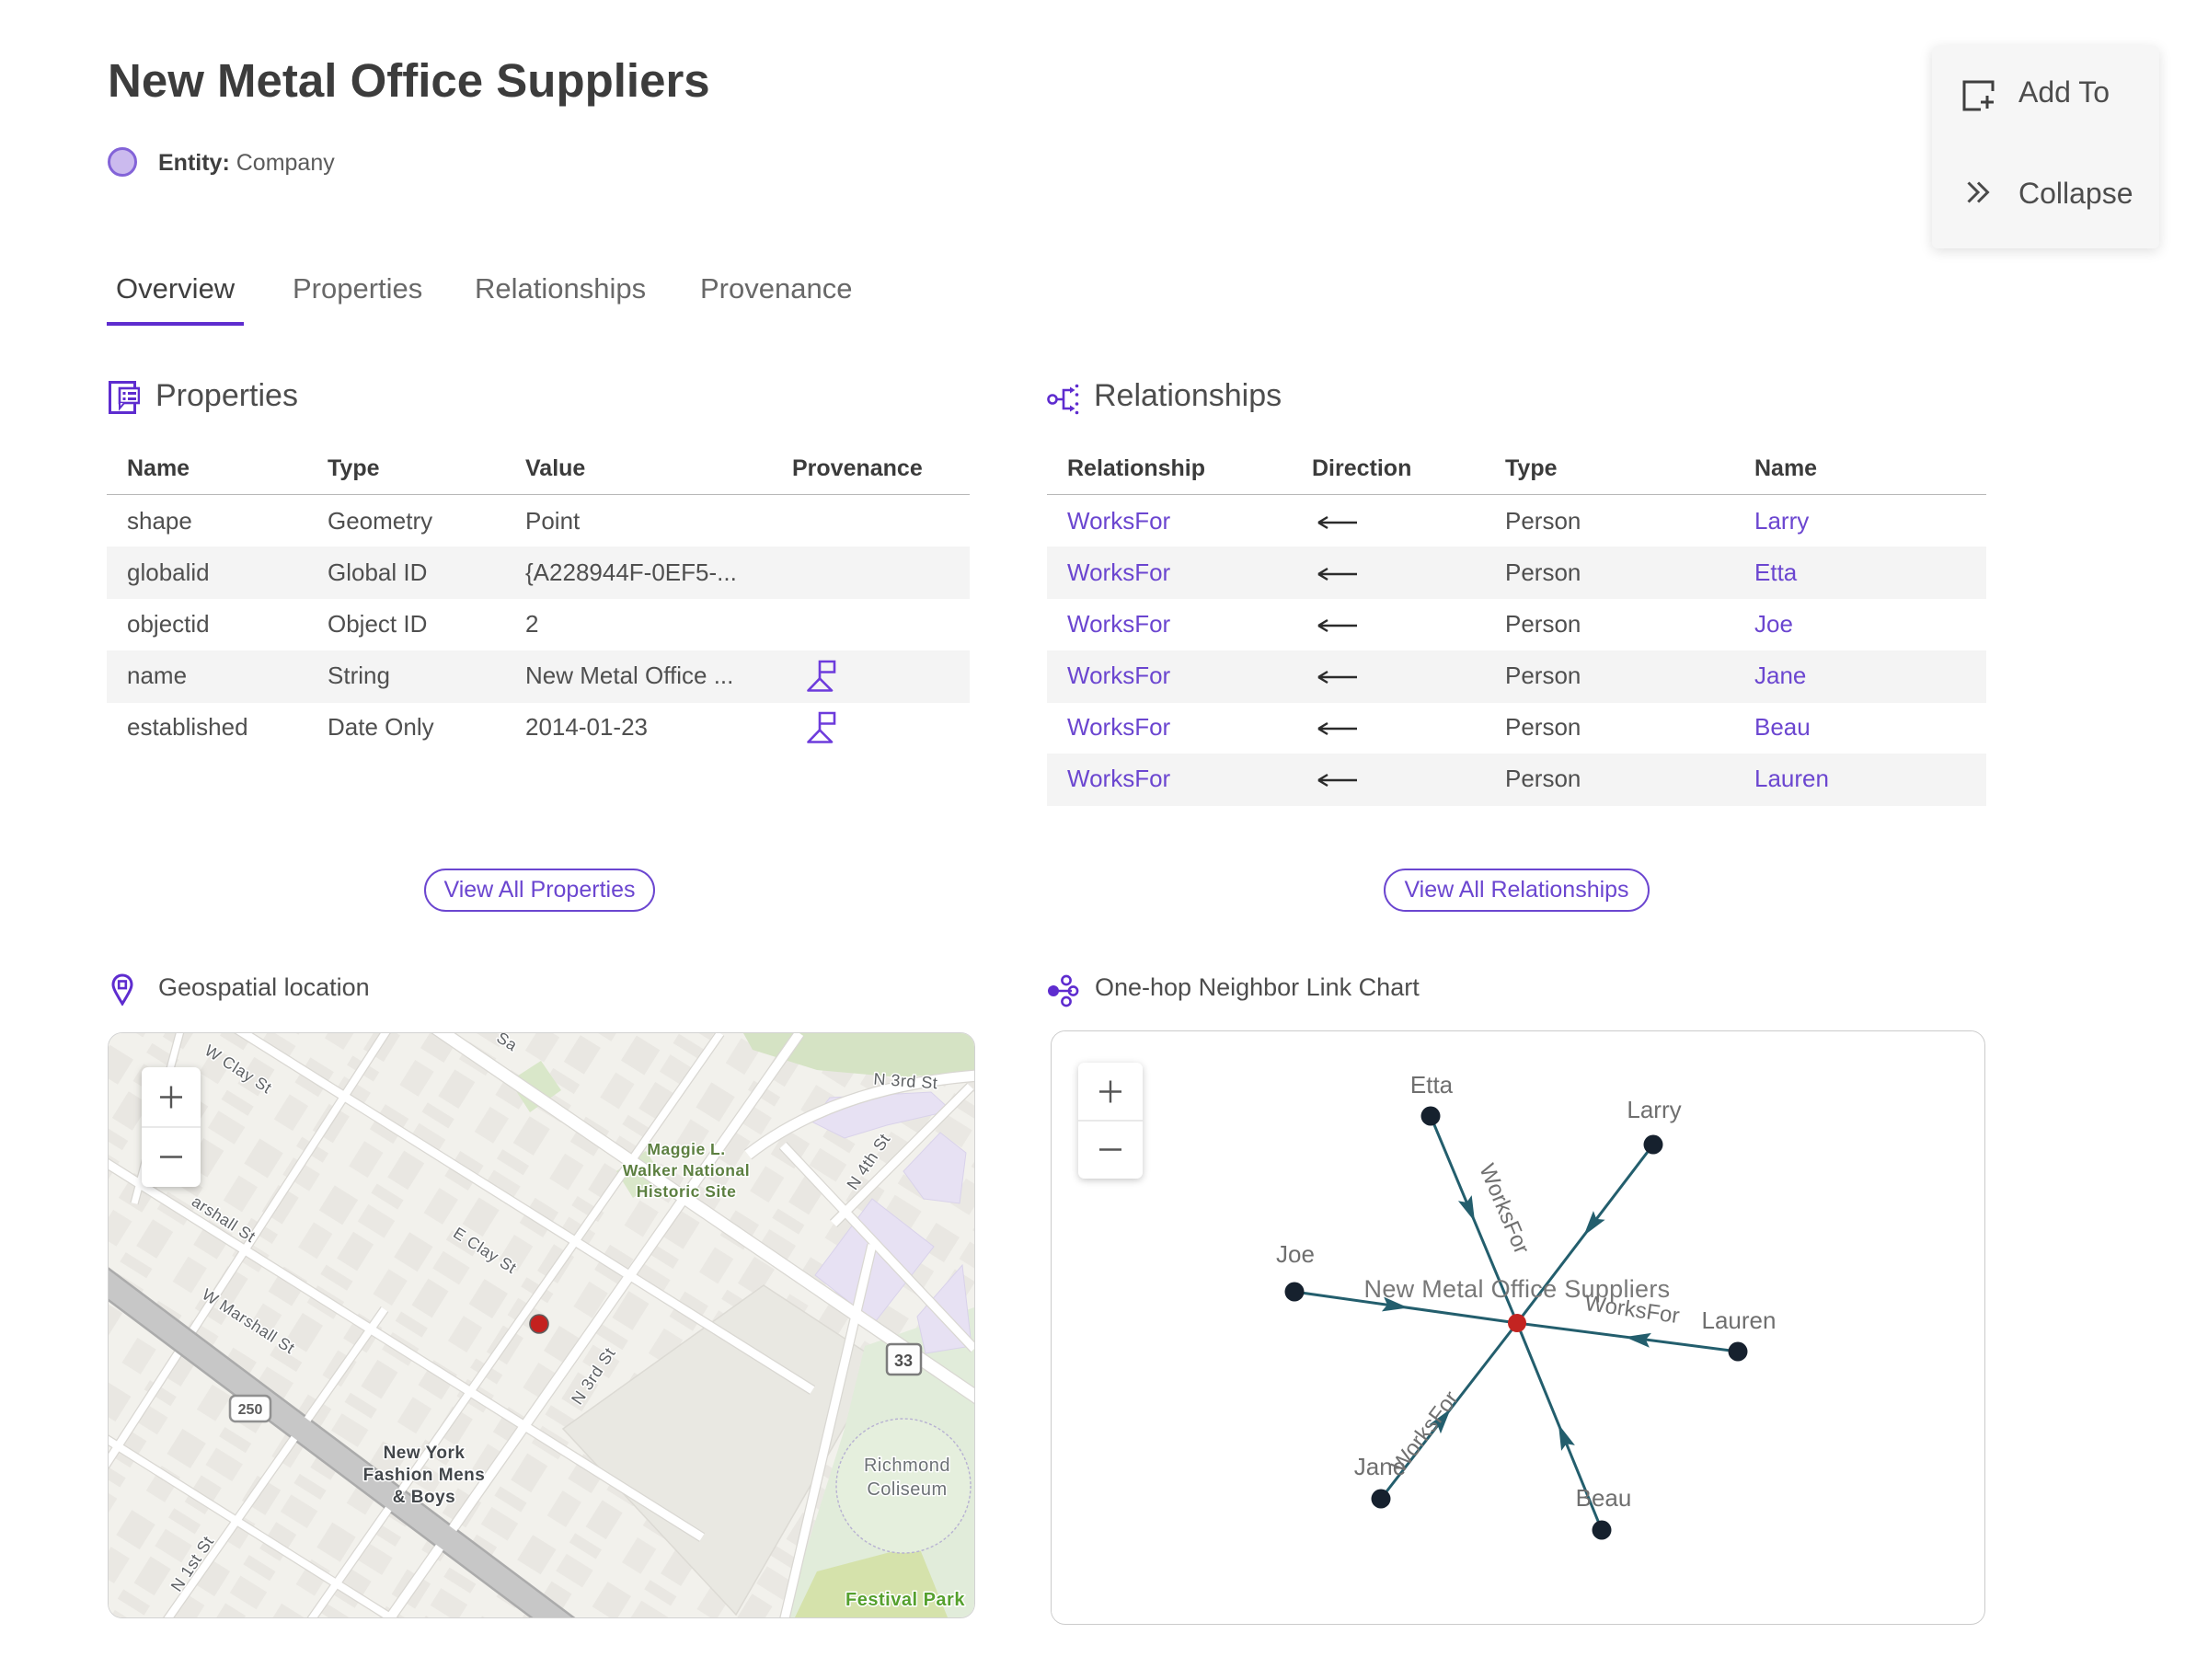 The width and height of the screenshot is (2208, 1680). What do you see at coordinates (907, 1489) in the screenshot?
I see `svg-text: Coliseum` at bounding box center [907, 1489].